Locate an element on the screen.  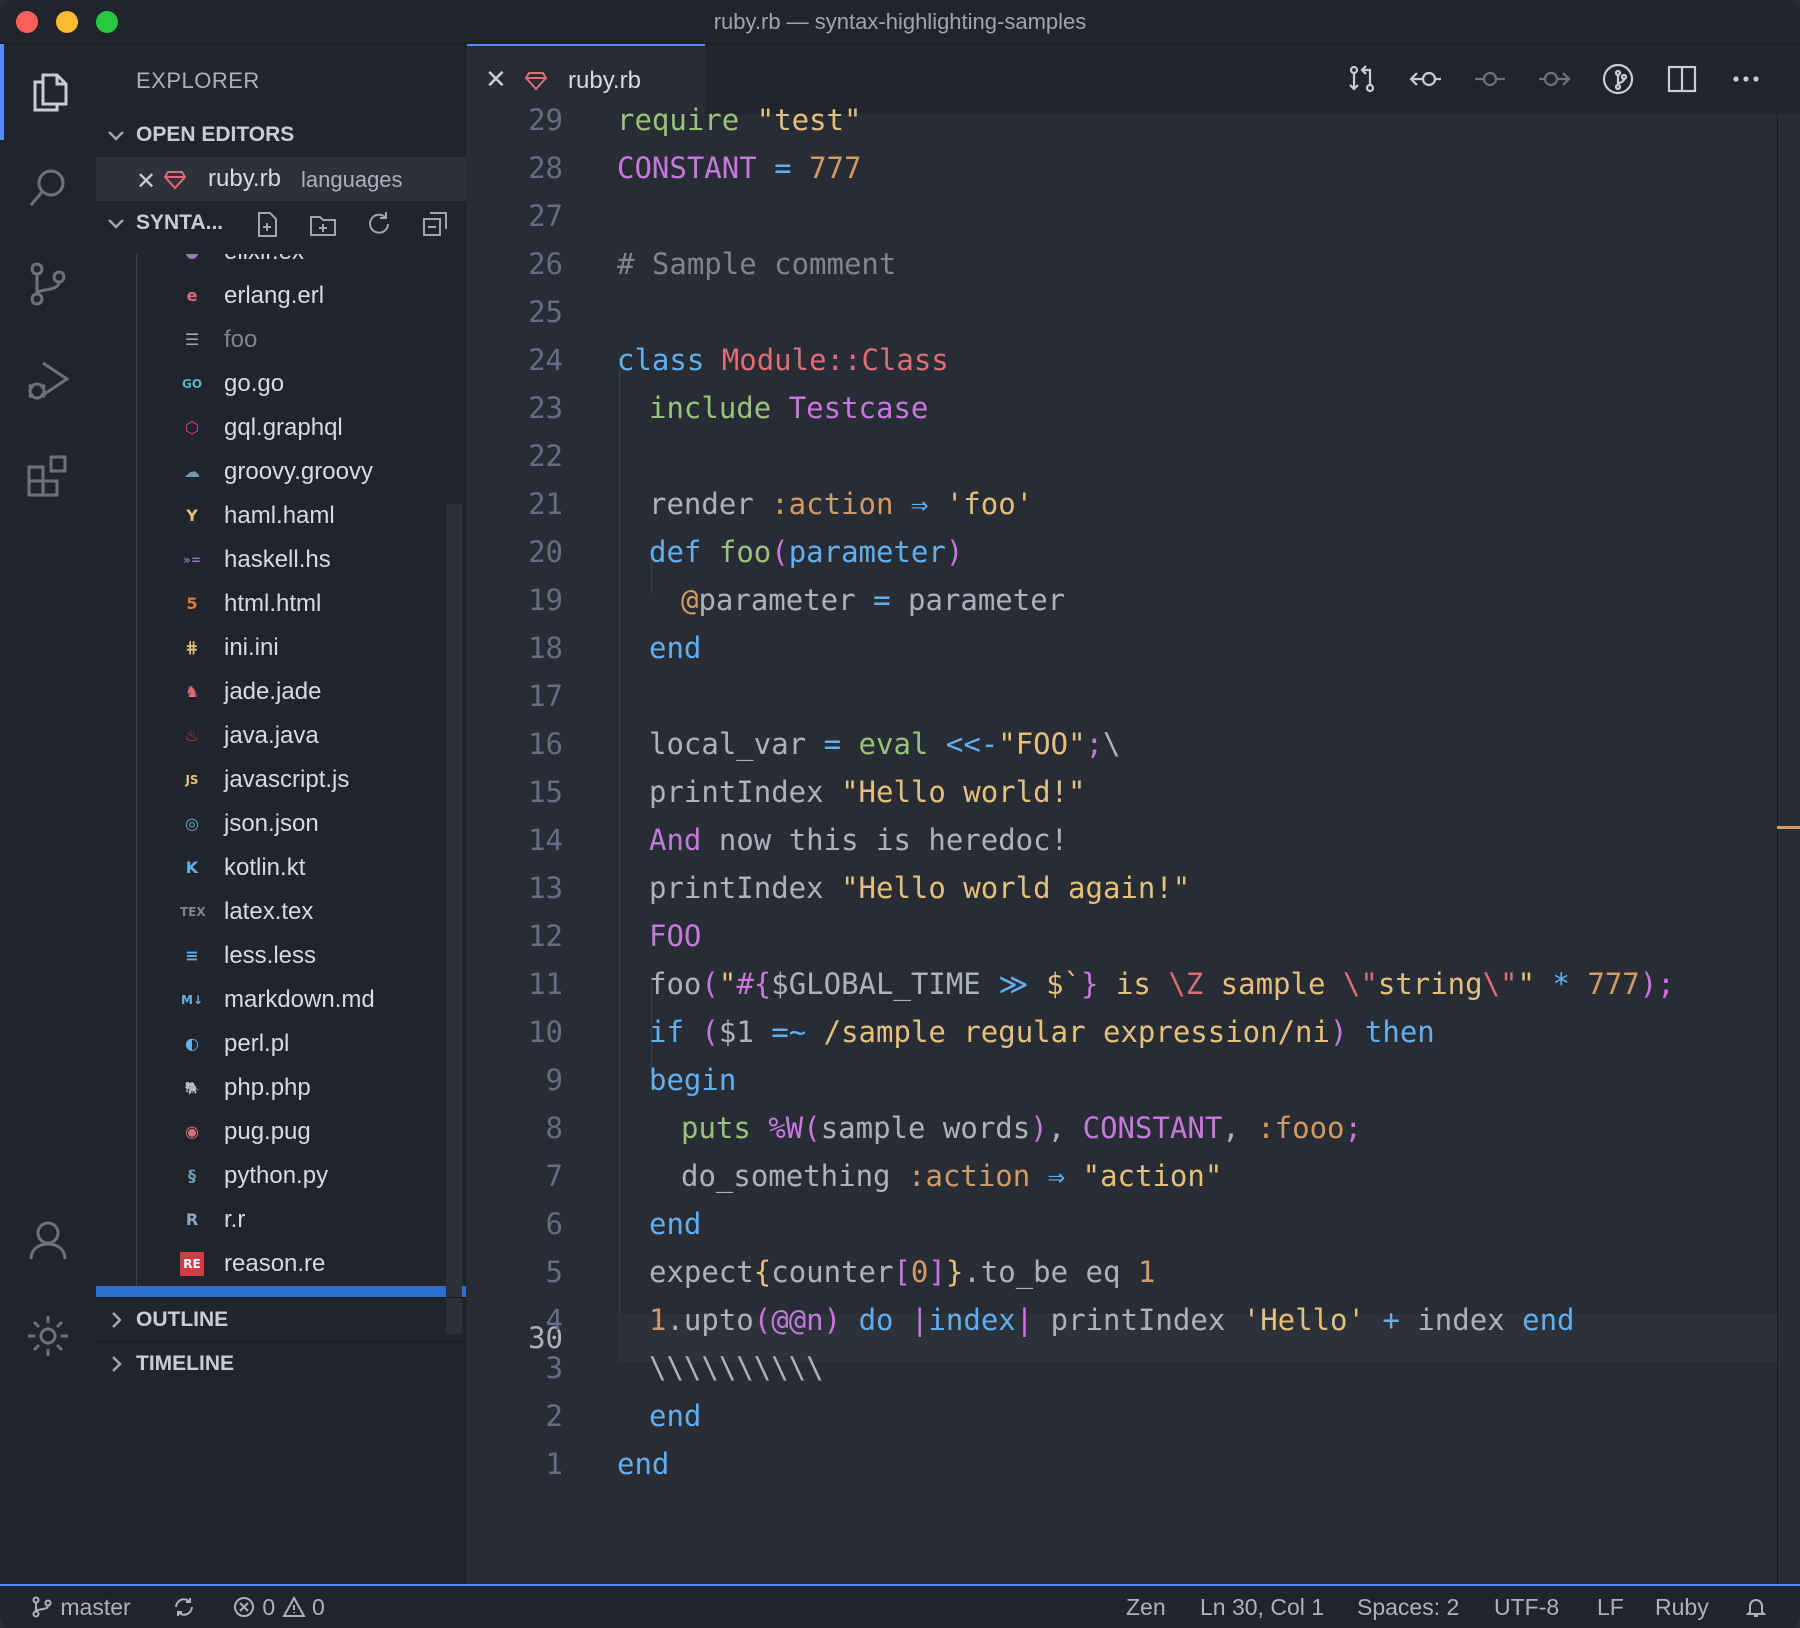
file-tree-item: 5 html.html is located at coordinates (281, 604).